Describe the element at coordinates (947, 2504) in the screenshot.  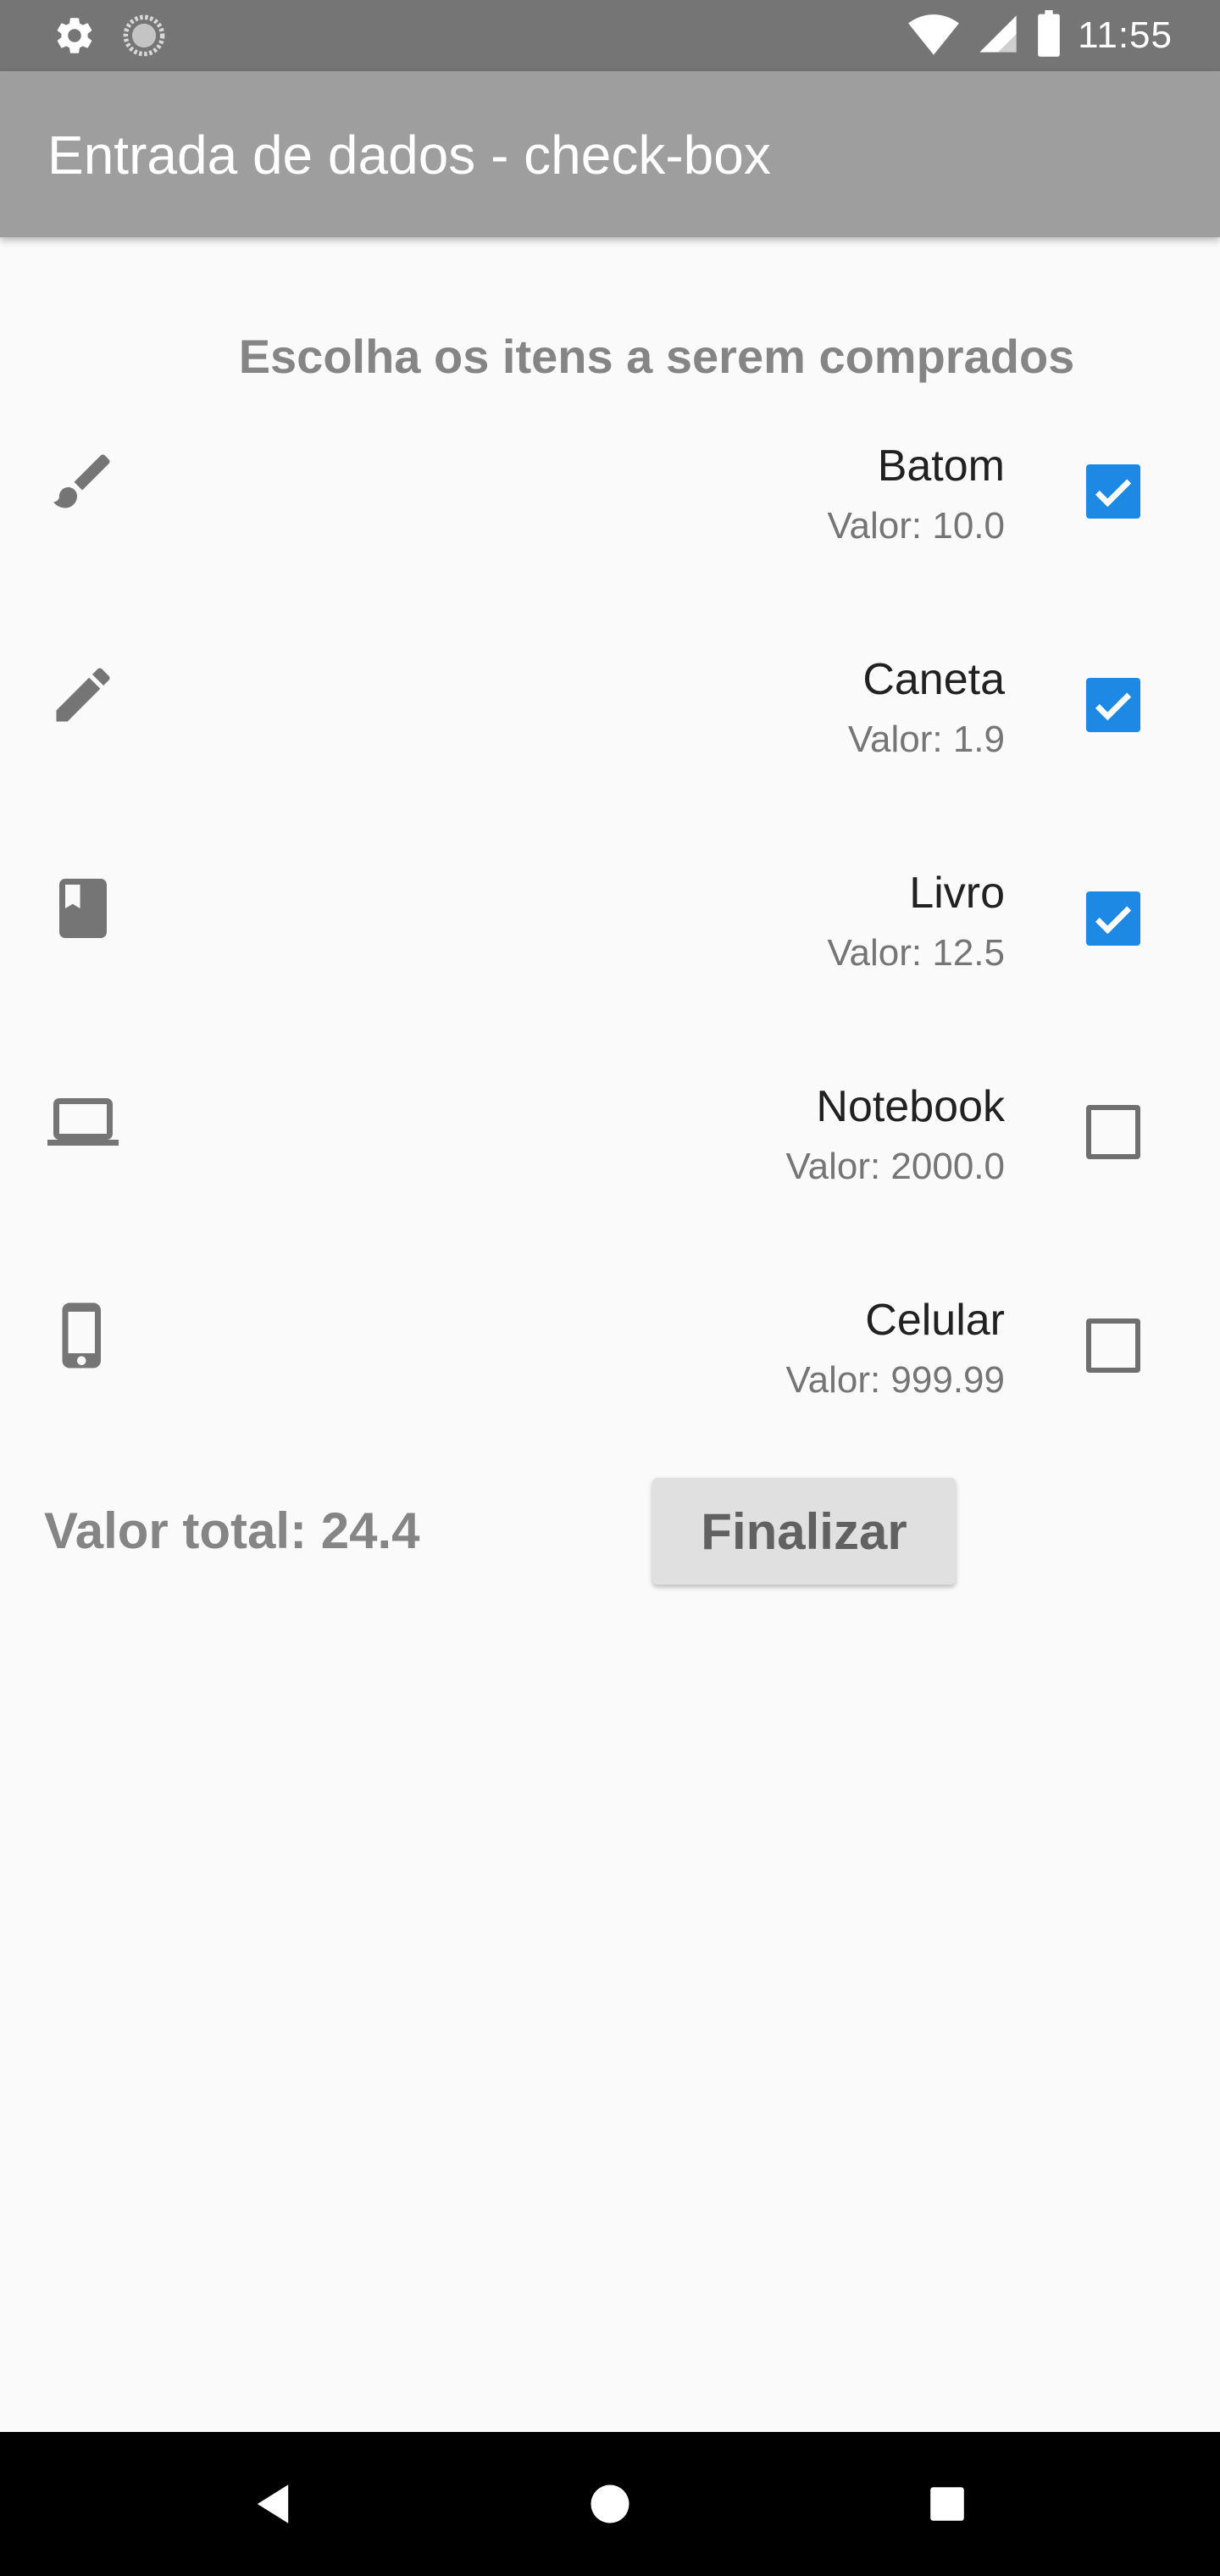
I see `recents-icon` at that location.